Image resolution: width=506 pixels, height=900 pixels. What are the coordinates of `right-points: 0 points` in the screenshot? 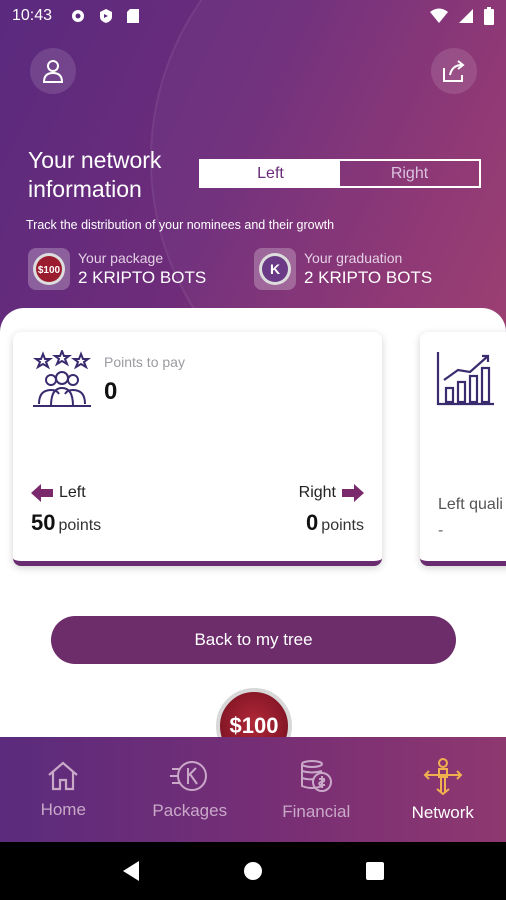 It's located at (335, 523).